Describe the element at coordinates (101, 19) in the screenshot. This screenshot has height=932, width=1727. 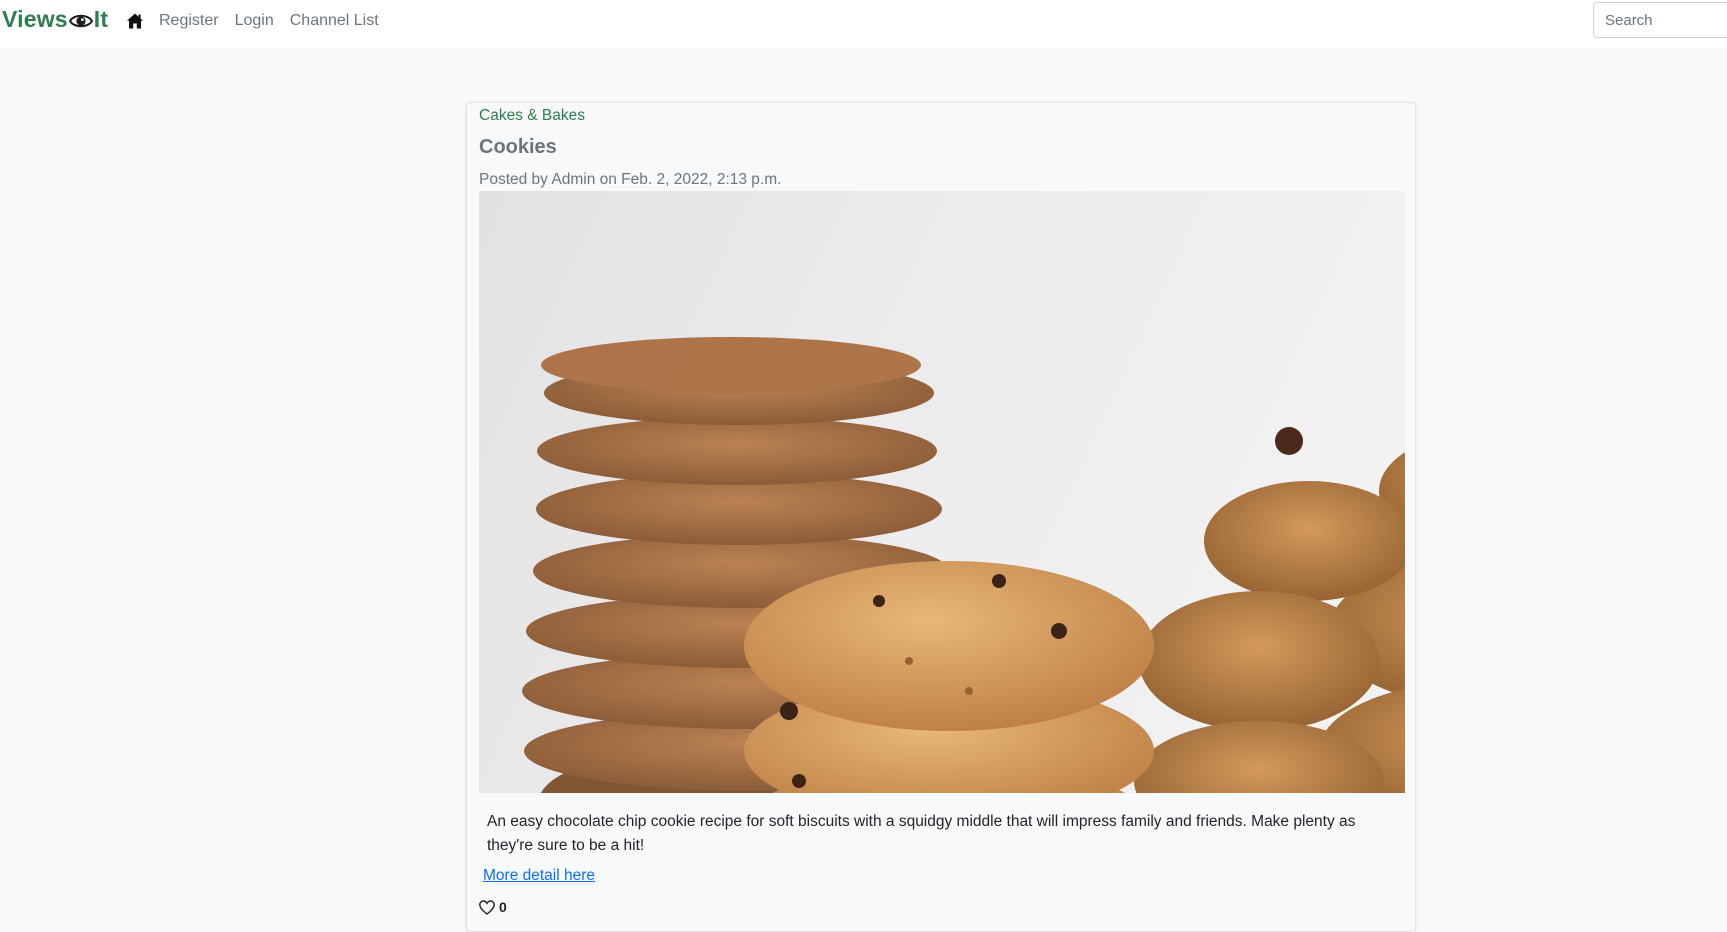
I see `brand-text-end: It` at that location.